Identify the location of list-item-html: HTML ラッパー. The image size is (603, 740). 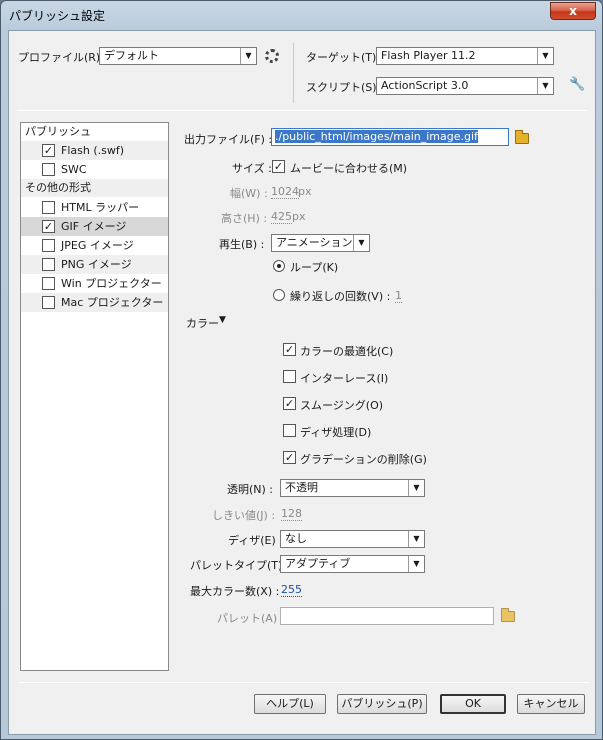
(94, 207).